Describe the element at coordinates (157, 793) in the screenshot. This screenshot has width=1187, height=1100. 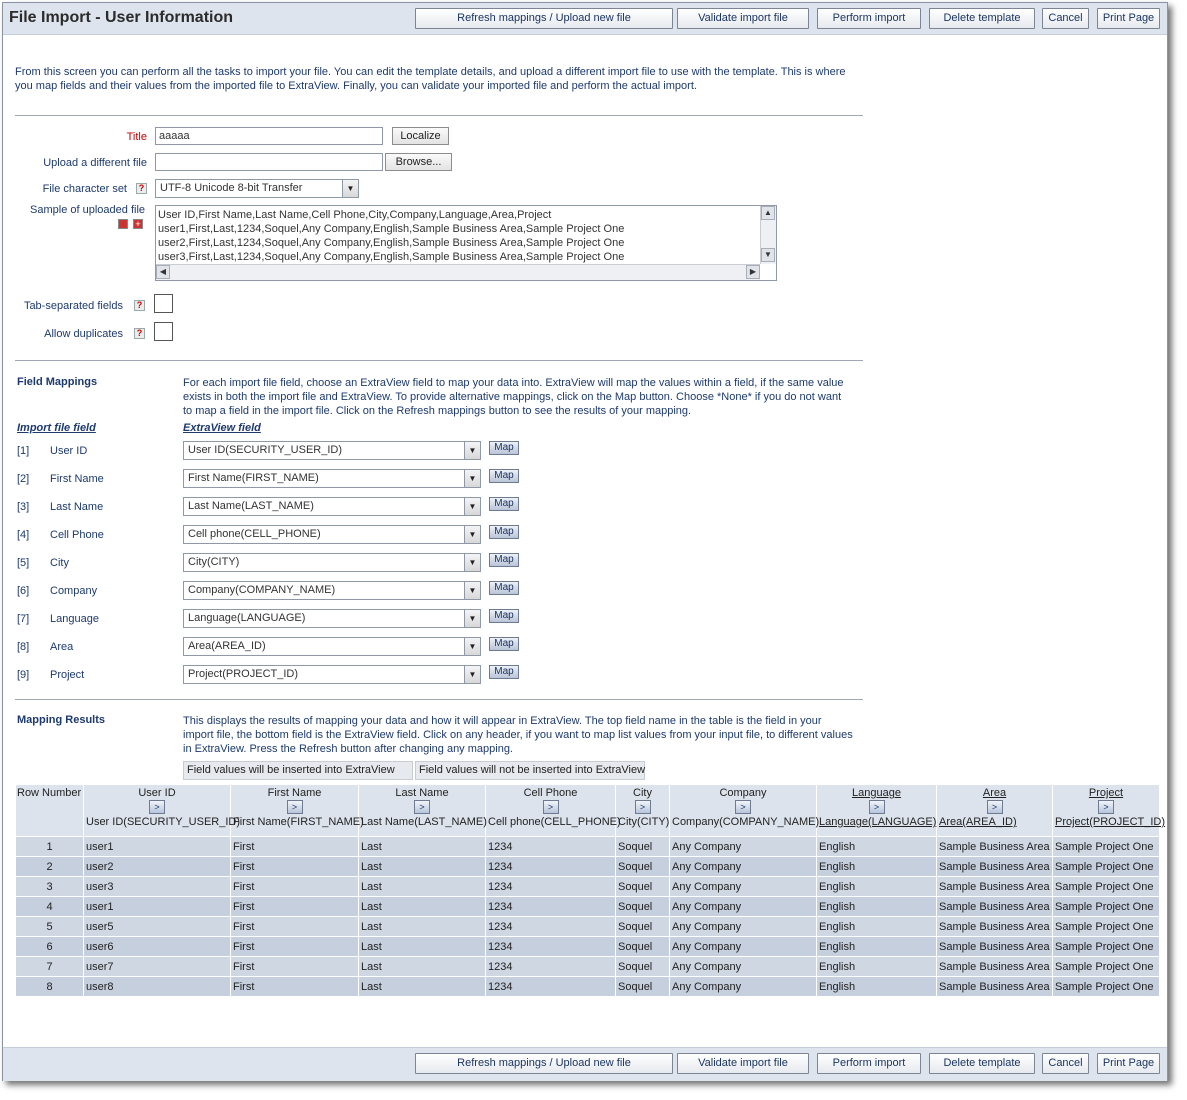
I see `import-column-name: User ID` at that location.